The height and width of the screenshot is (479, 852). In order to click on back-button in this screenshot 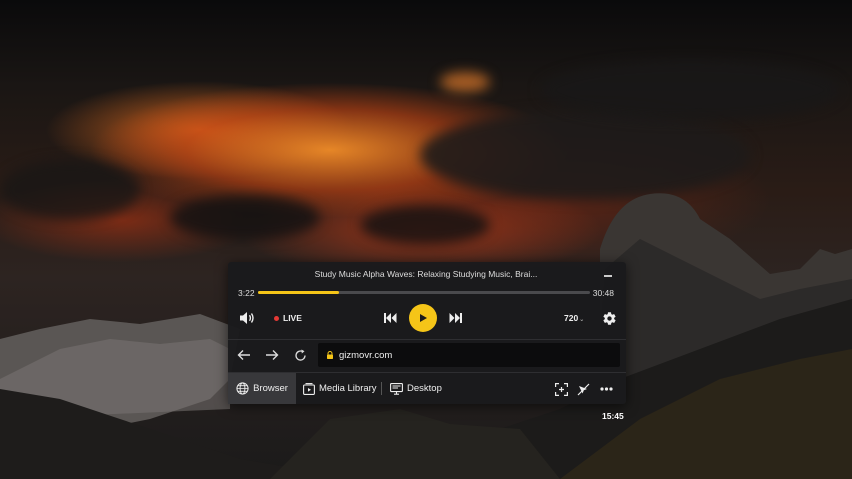, I will do `click(244, 355)`.